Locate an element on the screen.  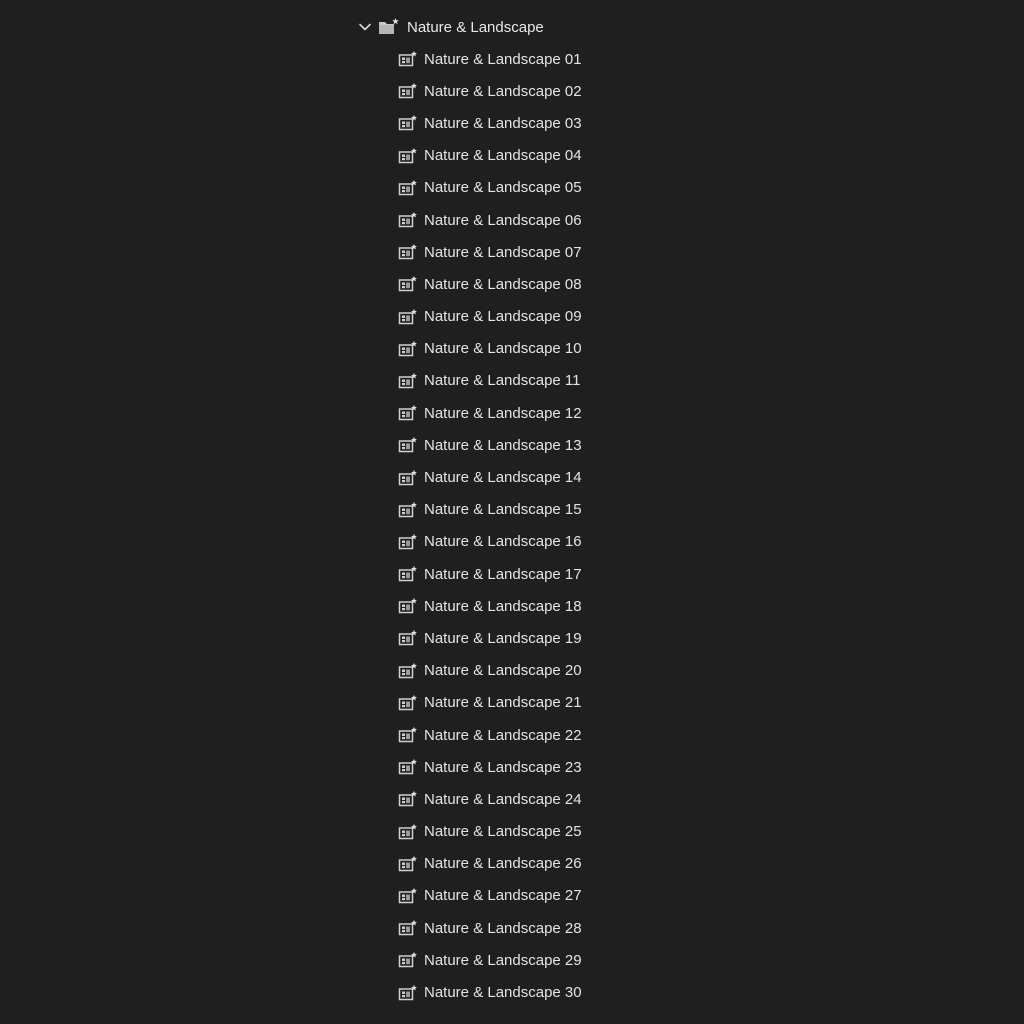
preset-label: Nature & Landscape 17 is located at coordinates (503, 574).